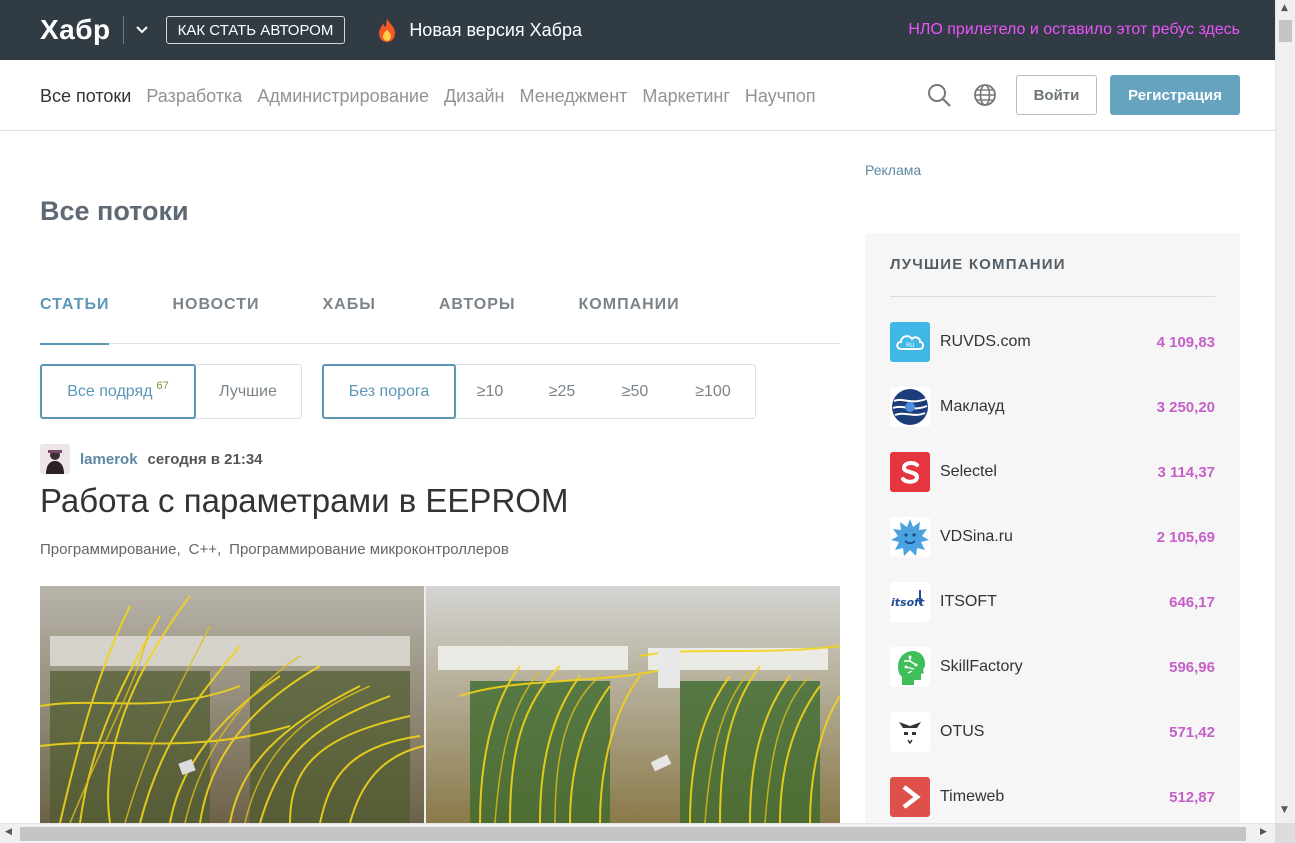 Image resolution: width=1295 pixels, height=843 pixels. I want to click on company-name: Маклауд, so click(972, 406).